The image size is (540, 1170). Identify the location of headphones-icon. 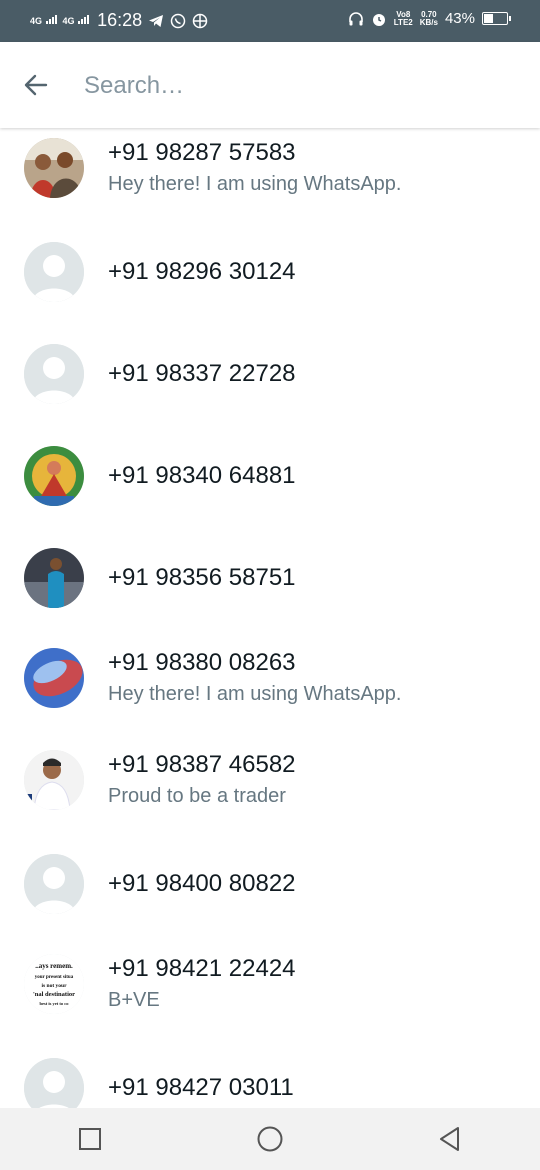
(355, 18).